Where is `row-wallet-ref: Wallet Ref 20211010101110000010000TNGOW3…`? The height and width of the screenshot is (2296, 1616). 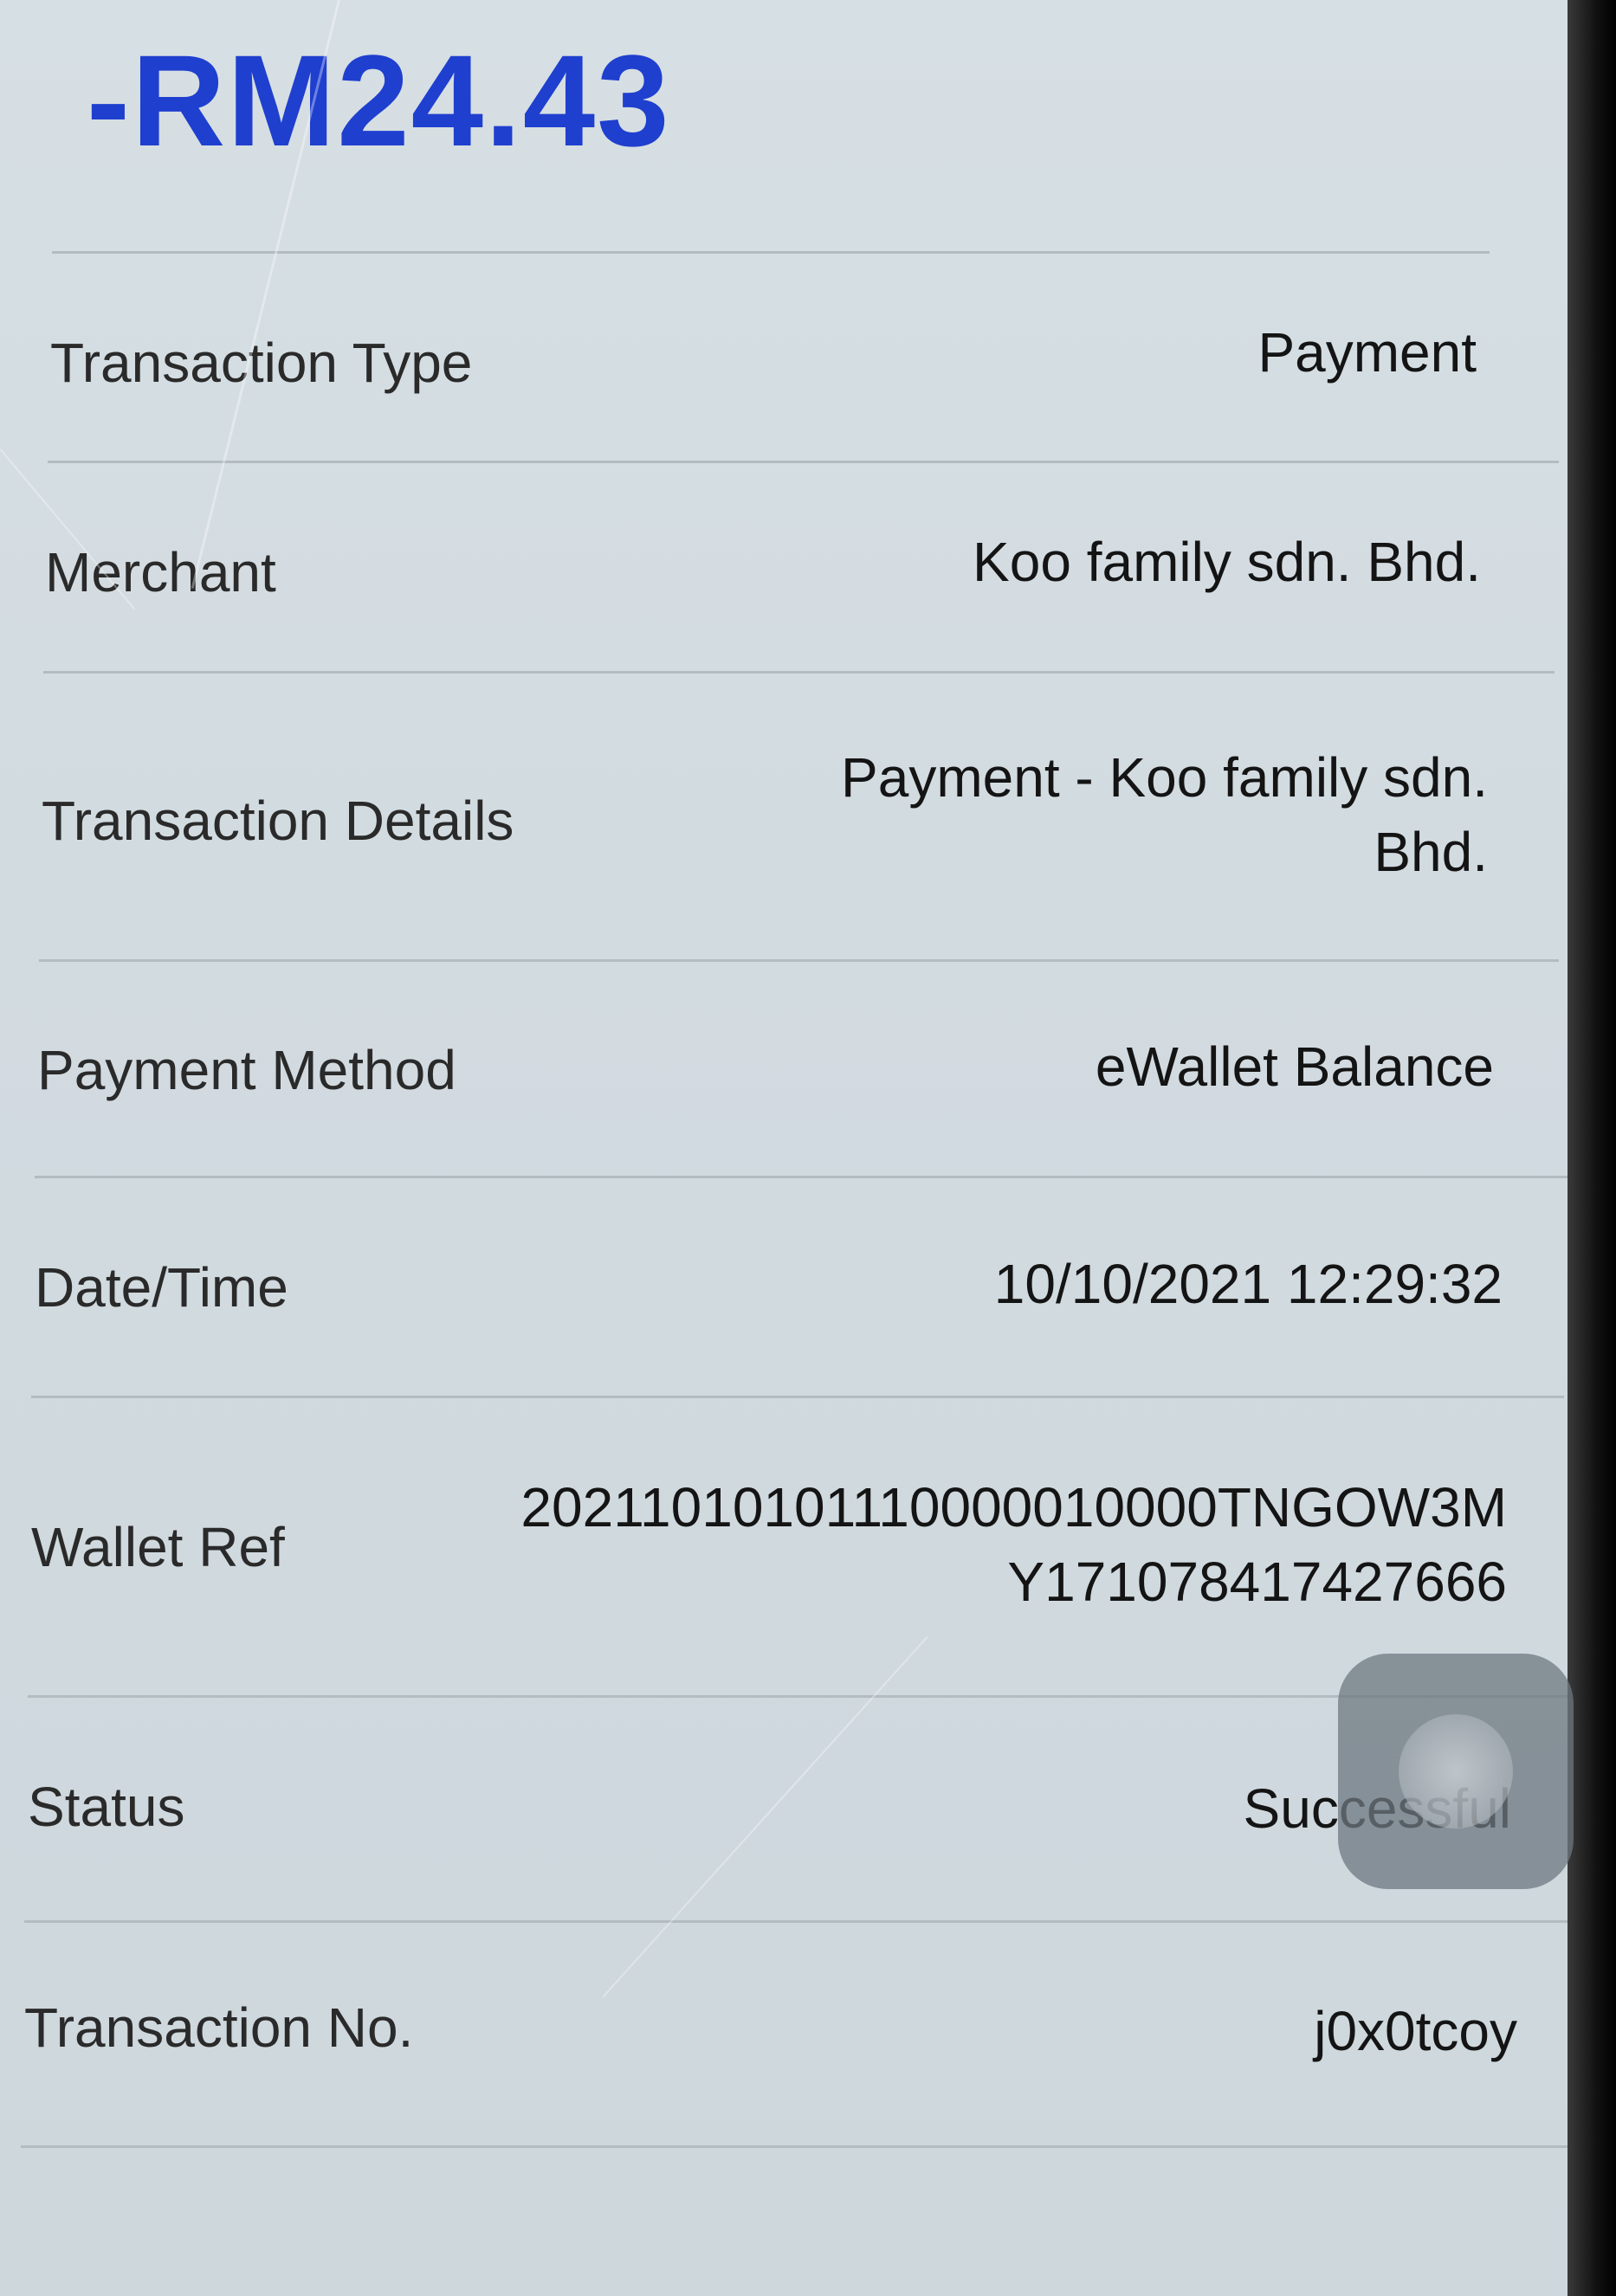
row-wallet-ref: Wallet Ref 20211010101110000010000TNGOW3… is located at coordinates (784, 1548).